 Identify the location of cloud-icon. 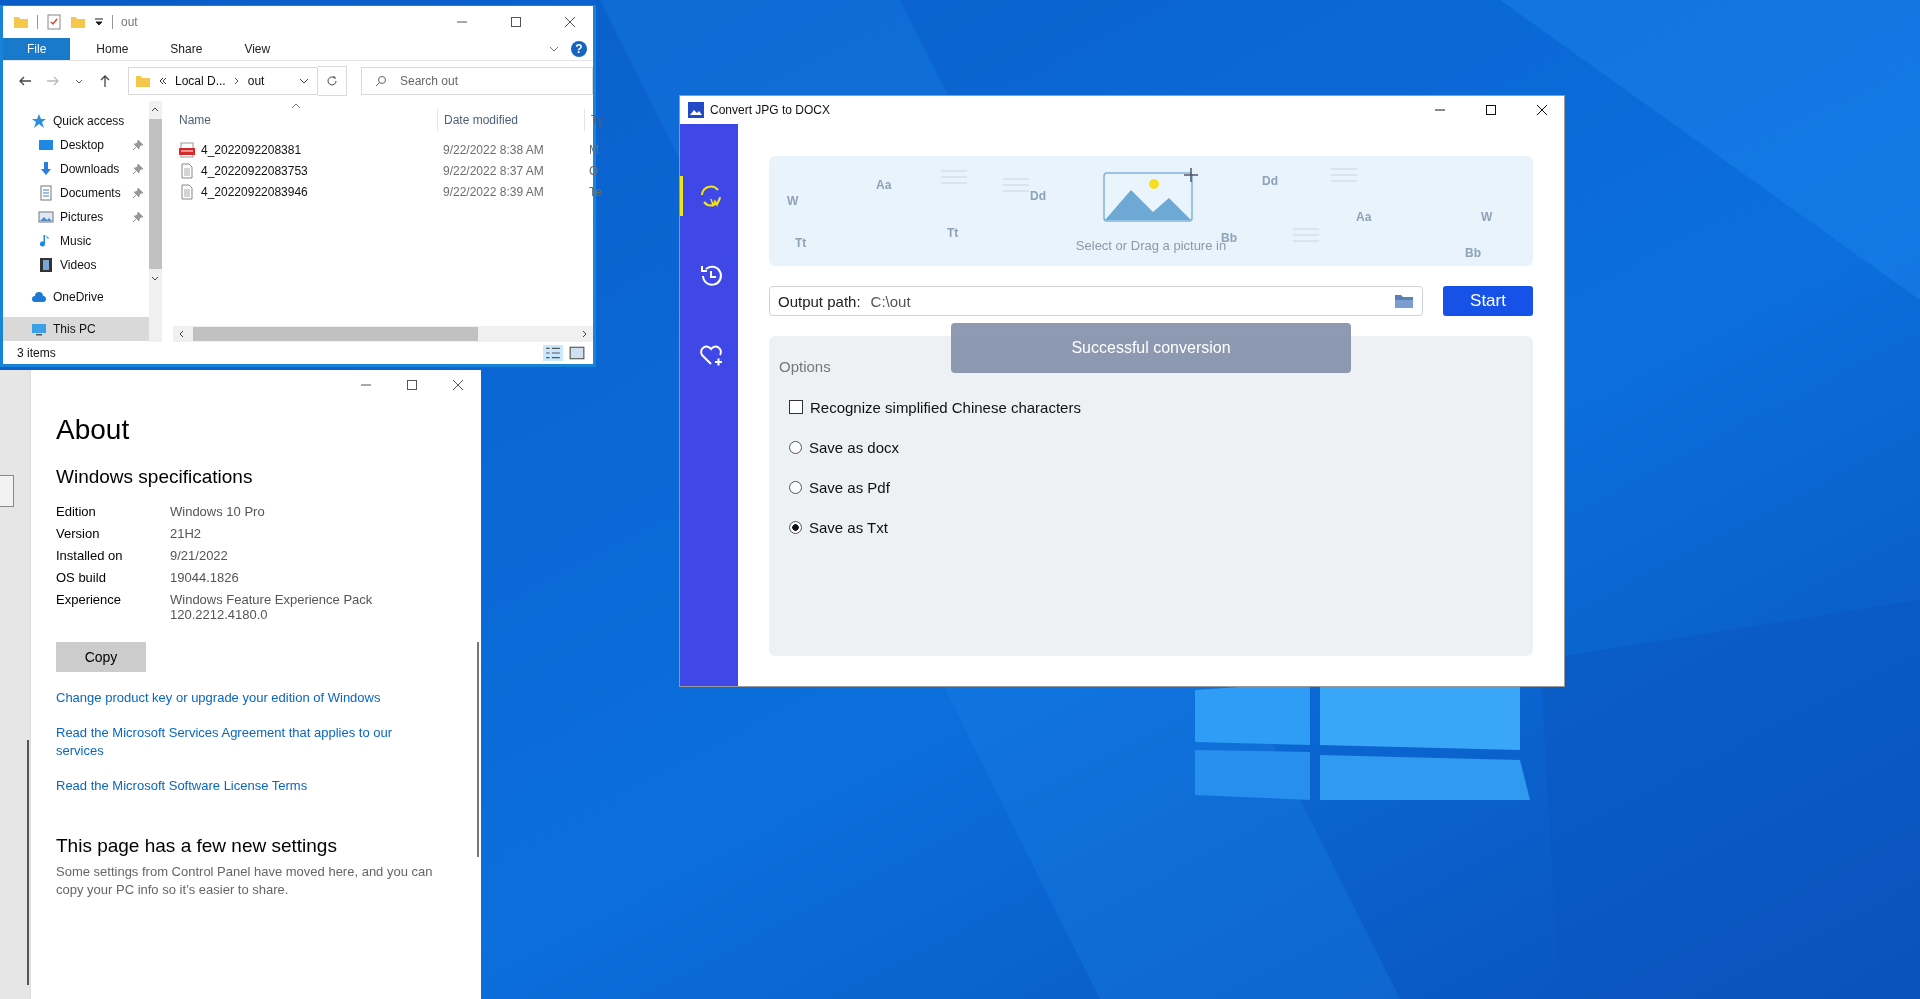
(39, 297).